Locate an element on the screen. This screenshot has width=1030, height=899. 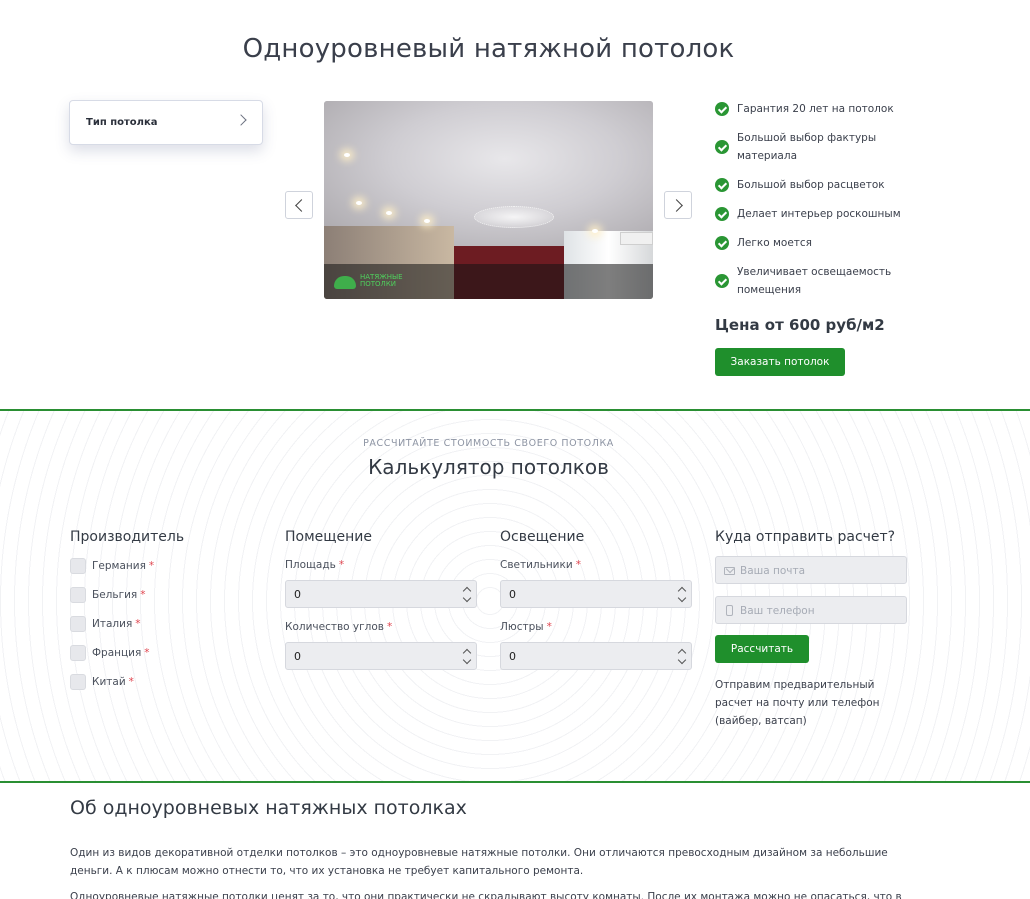
manufacturer-option-label: Бельгия is located at coordinates (115, 595).